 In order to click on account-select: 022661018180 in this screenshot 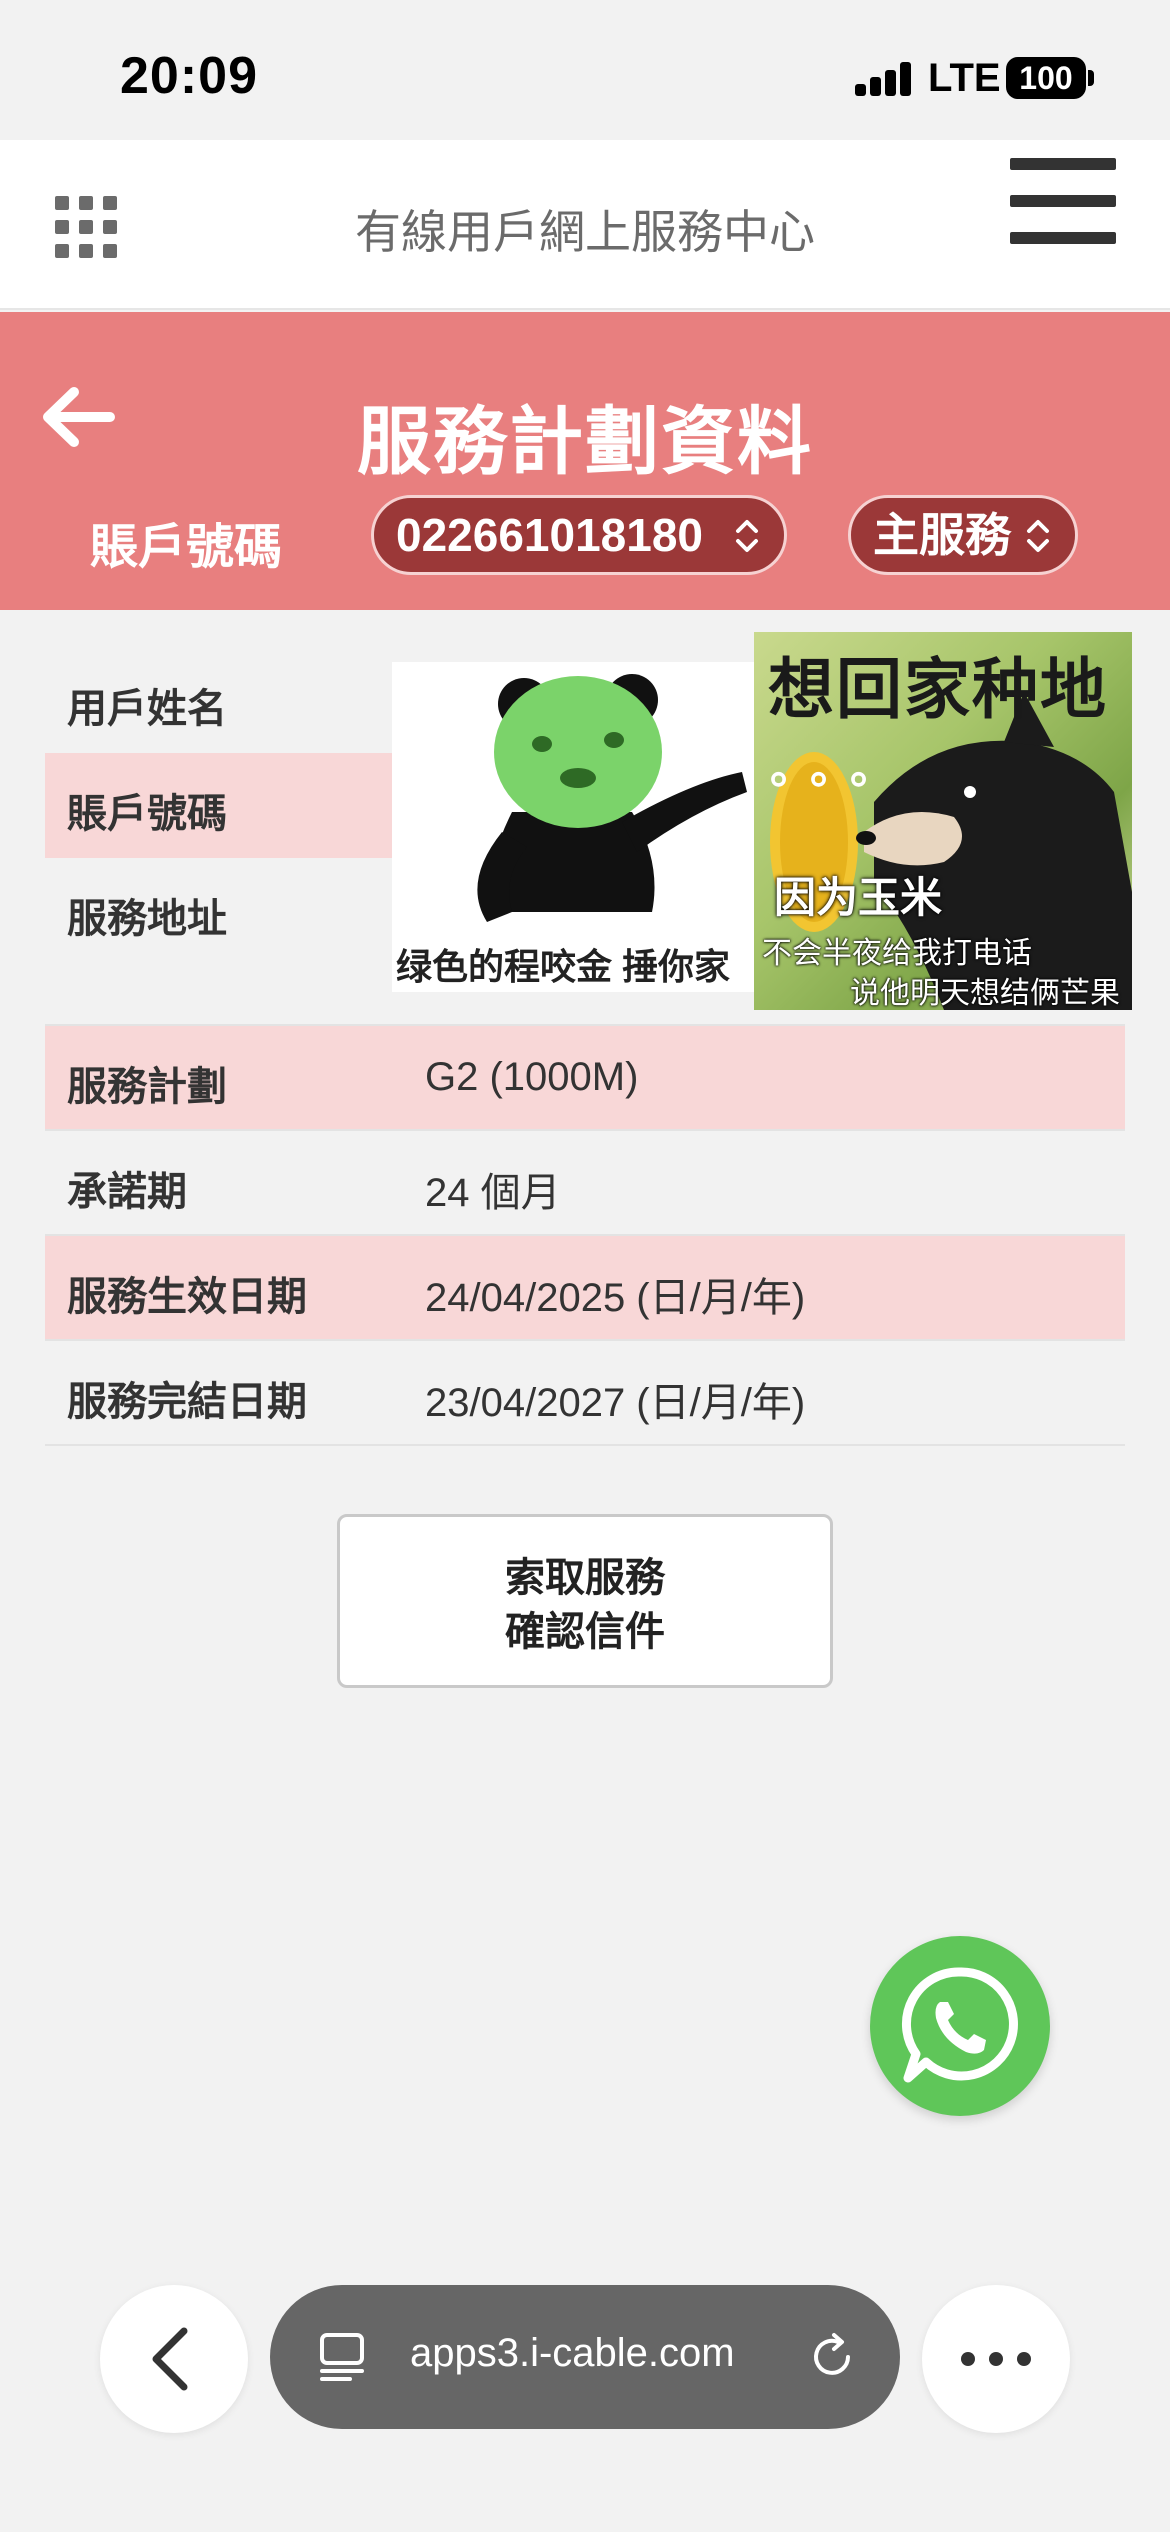, I will do `click(579, 535)`.